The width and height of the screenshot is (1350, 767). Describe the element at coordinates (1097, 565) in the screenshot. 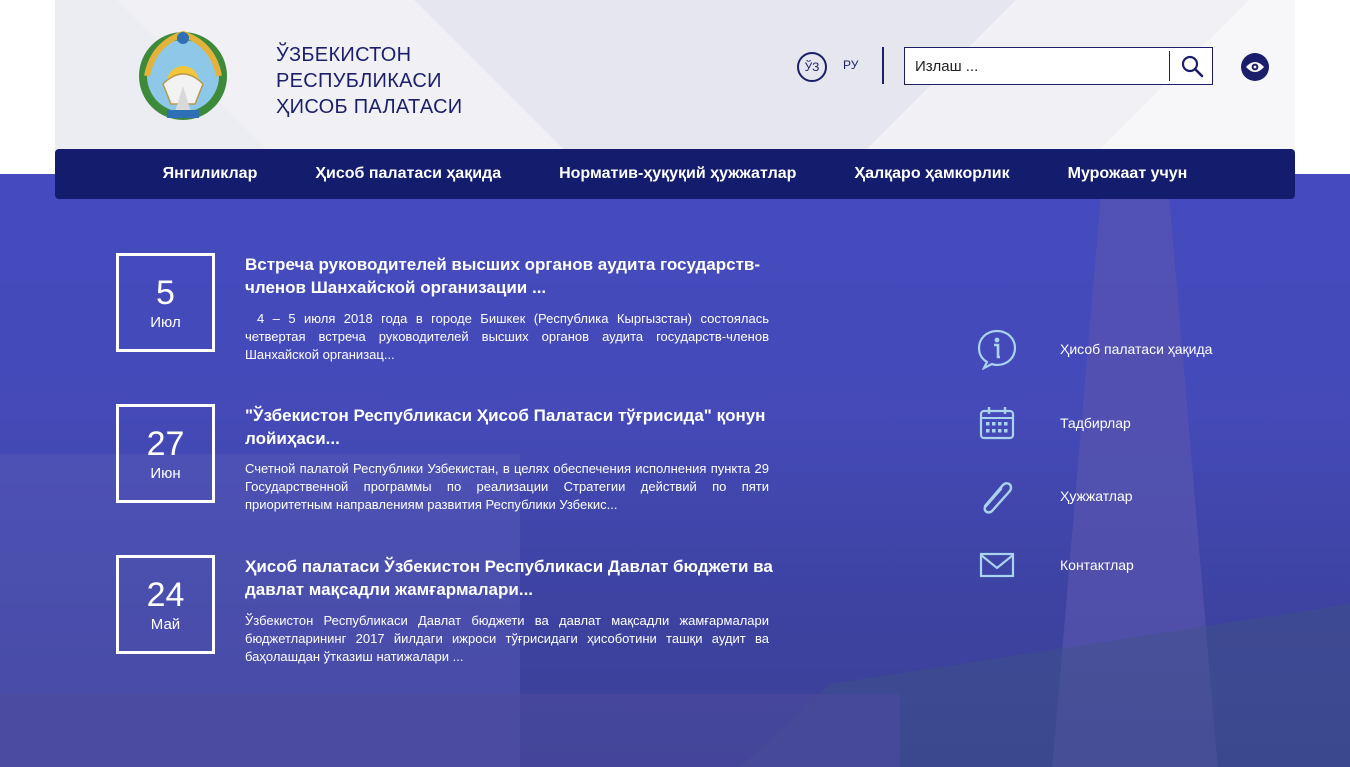

I see `quick-link-label: Контактлар` at that location.